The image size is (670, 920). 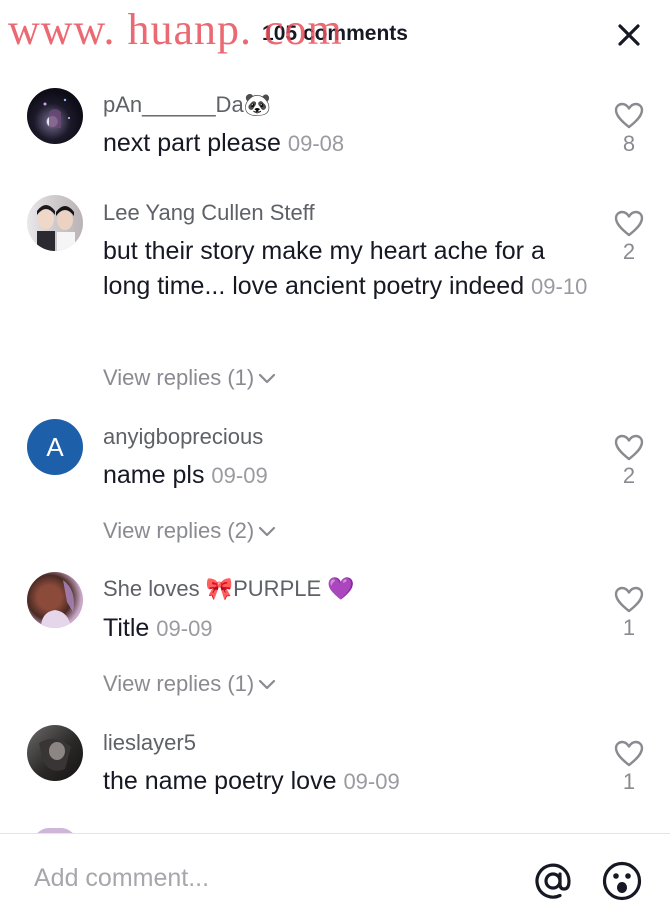 What do you see at coordinates (126, 628) in the screenshot?
I see `comment-body: Title` at bounding box center [126, 628].